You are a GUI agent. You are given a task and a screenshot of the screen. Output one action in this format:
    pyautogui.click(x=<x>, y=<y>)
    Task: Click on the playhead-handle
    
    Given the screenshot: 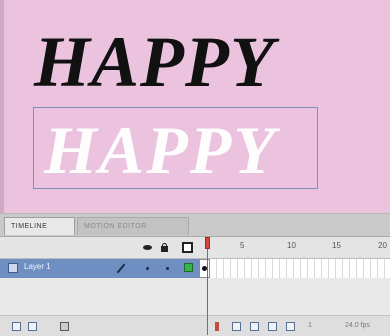 What is the action you would take?
    pyautogui.click(x=207, y=243)
    